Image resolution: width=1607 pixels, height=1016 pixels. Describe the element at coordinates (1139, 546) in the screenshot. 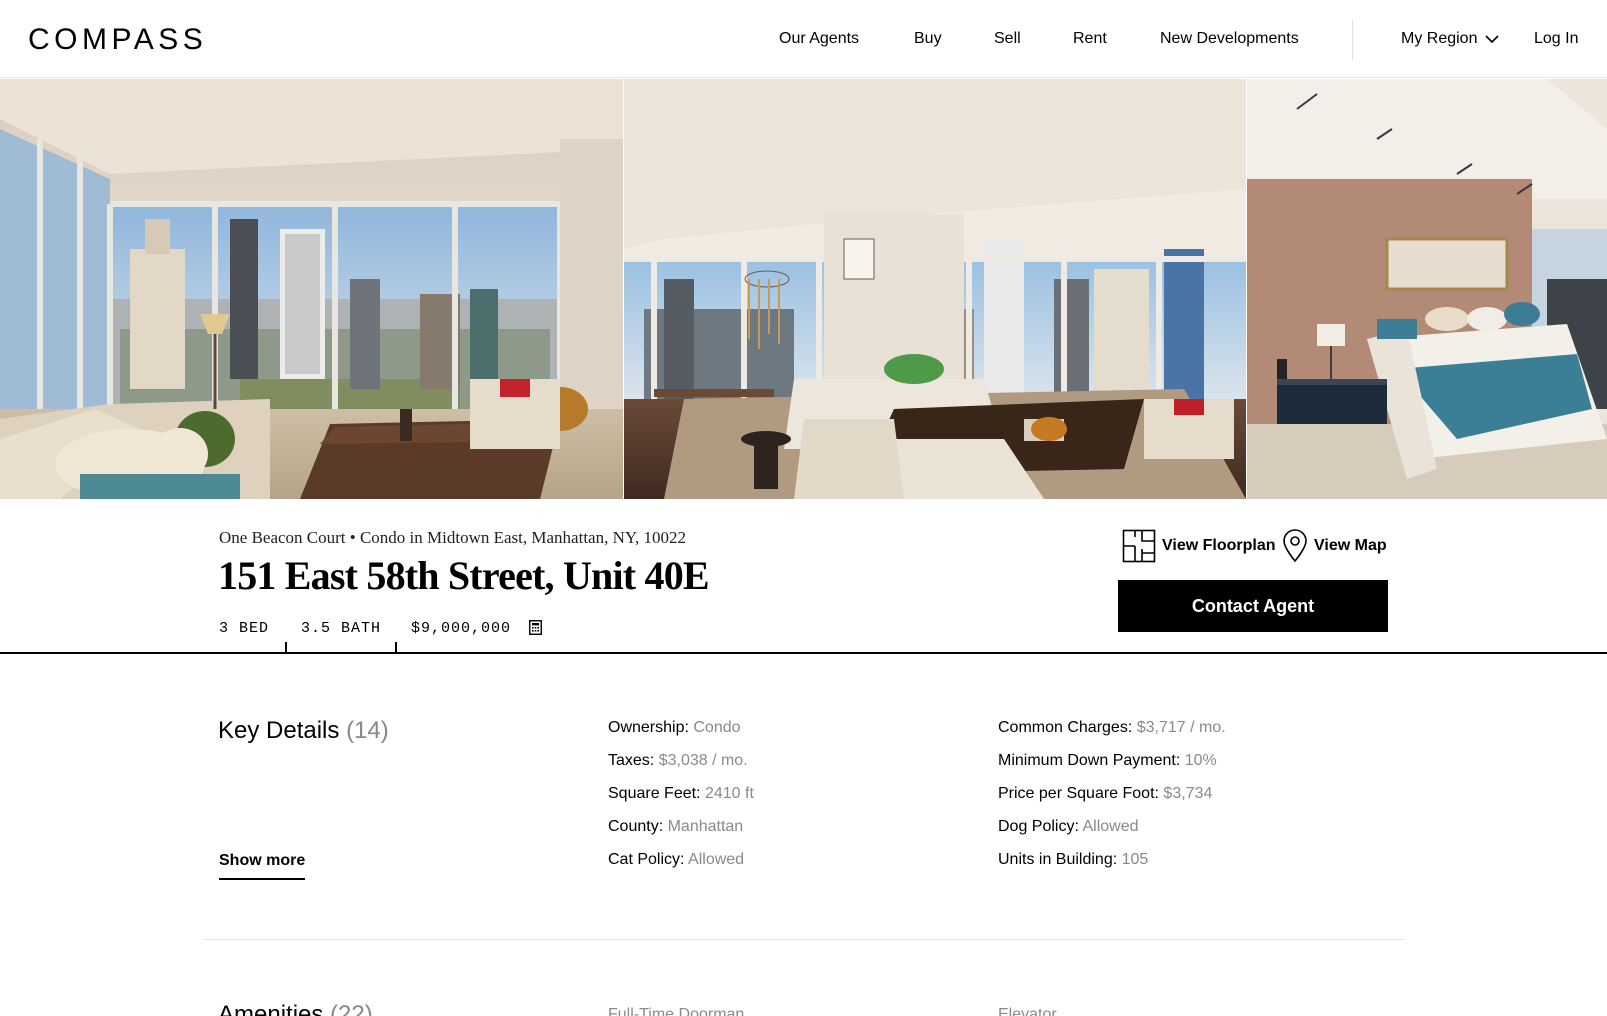

I see `floorplan-icon` at that location.